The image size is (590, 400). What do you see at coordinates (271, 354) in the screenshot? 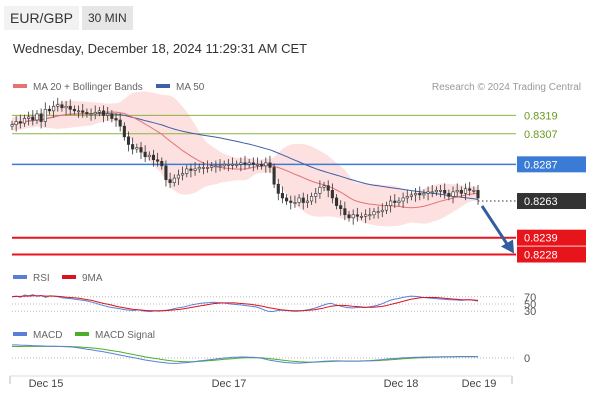
I see `macd-panel: 0` at bounding box center [271, 354].